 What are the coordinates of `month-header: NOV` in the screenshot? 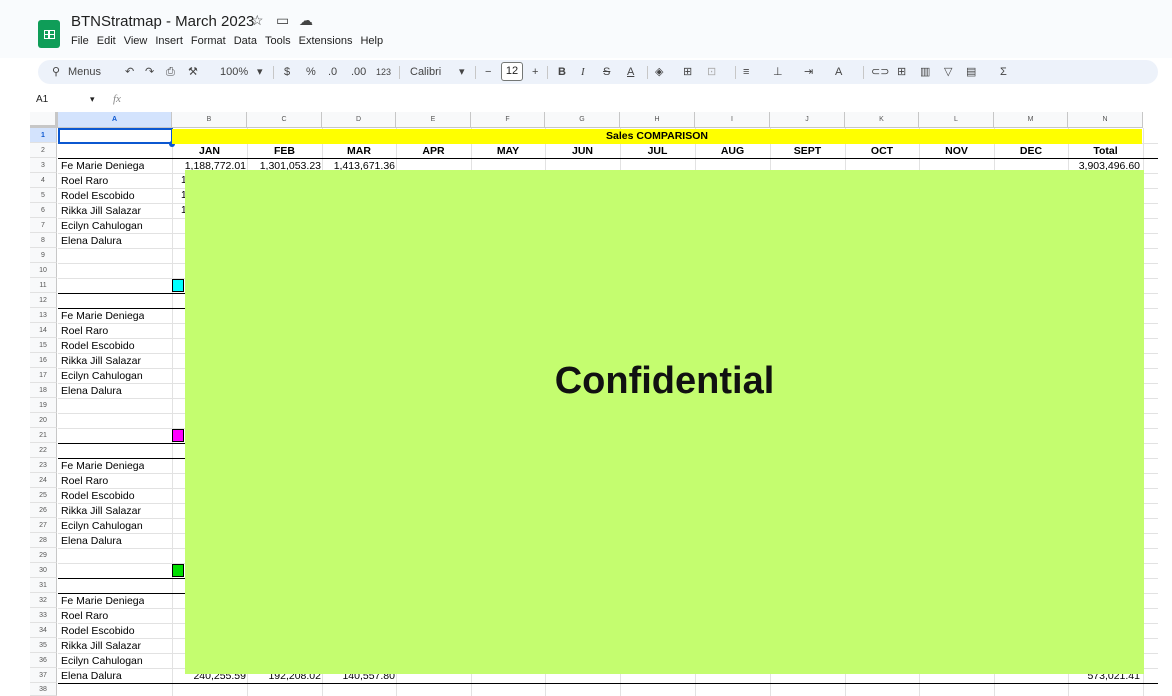 It's located at (956, 151).